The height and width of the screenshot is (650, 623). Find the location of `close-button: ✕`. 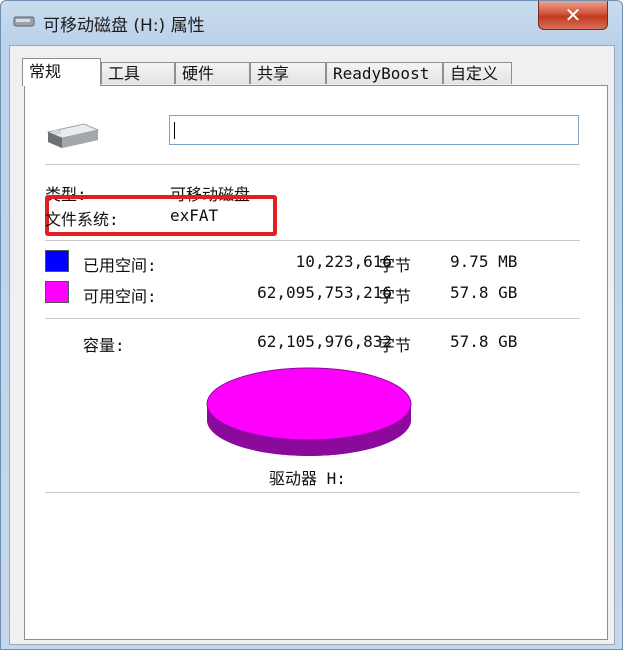

close-button: ✕ is located at coordinates (573, 15).